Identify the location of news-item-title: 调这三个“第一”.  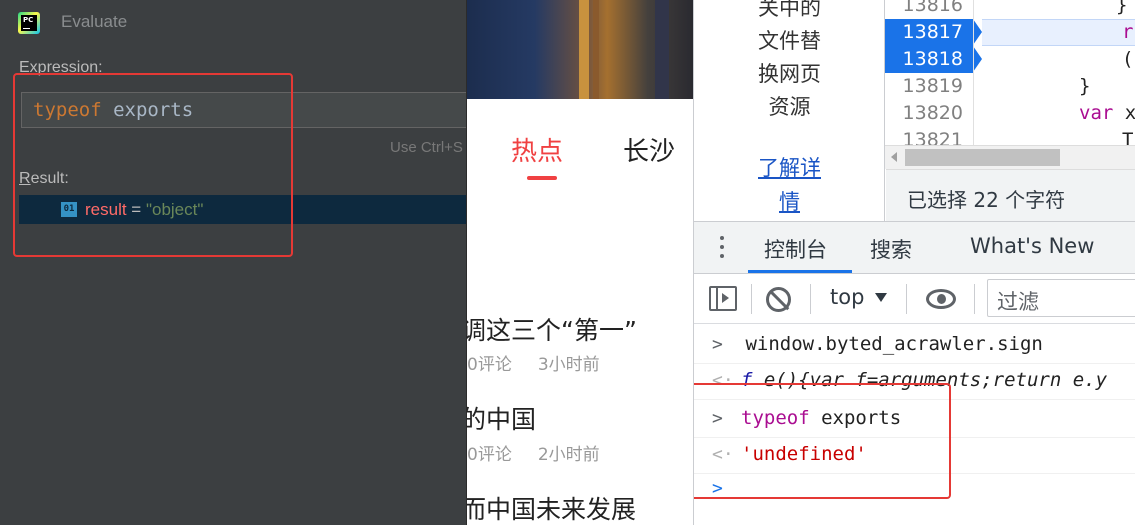
(552, 329).